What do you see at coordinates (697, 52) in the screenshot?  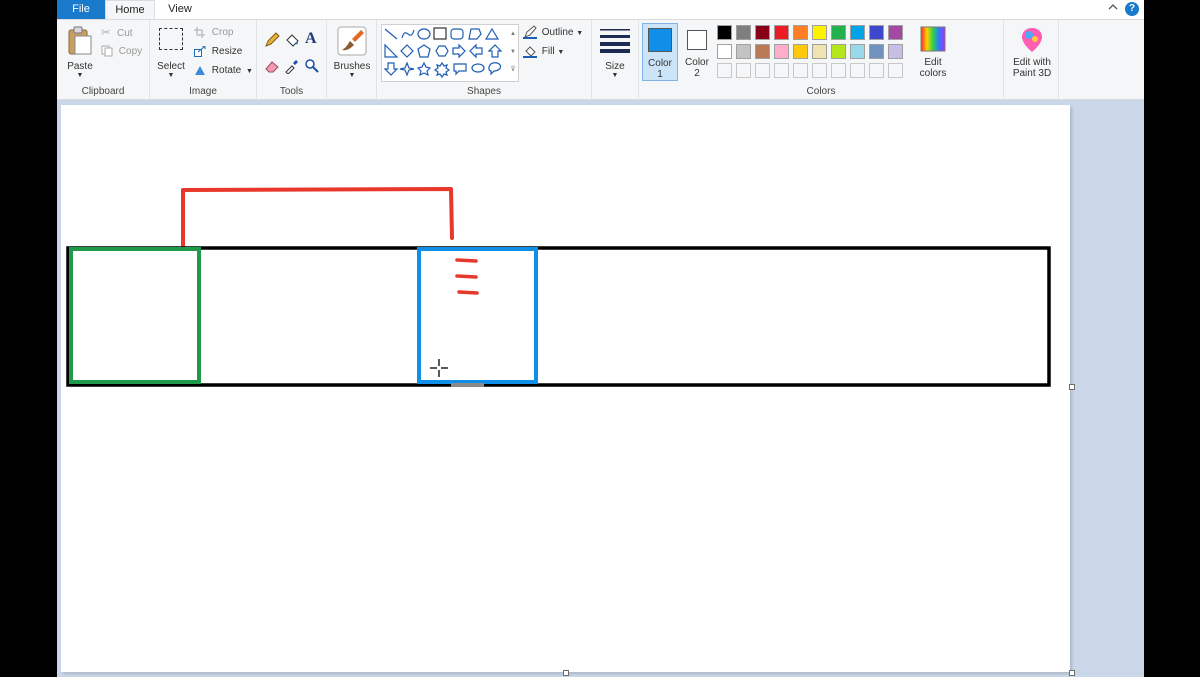 I see `color2-button: Color 2` at bounding box center [697, 52].